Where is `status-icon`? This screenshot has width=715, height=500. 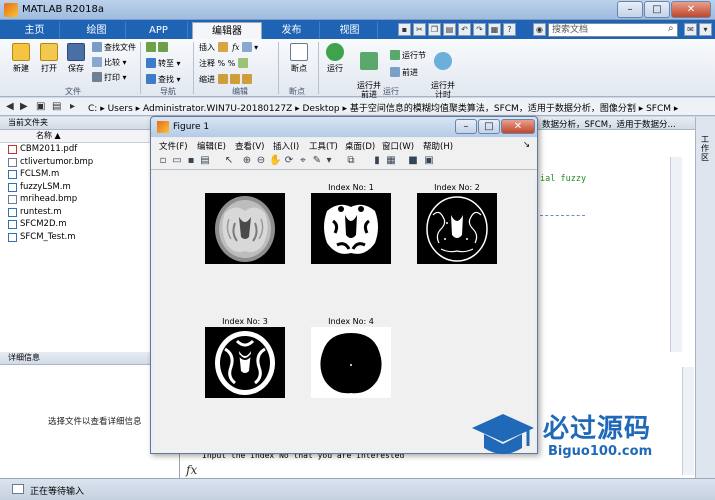 status-icon is located at coordinates (18, 489).